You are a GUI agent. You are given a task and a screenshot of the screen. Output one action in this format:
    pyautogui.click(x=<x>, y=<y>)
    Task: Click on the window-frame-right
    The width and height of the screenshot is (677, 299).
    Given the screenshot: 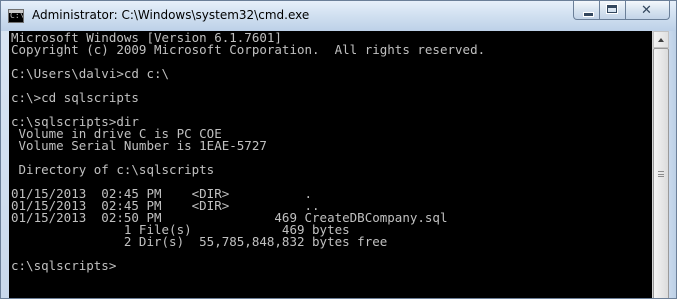 What is the action you would take?
    pyautogui.click(x=672, y=164)
    